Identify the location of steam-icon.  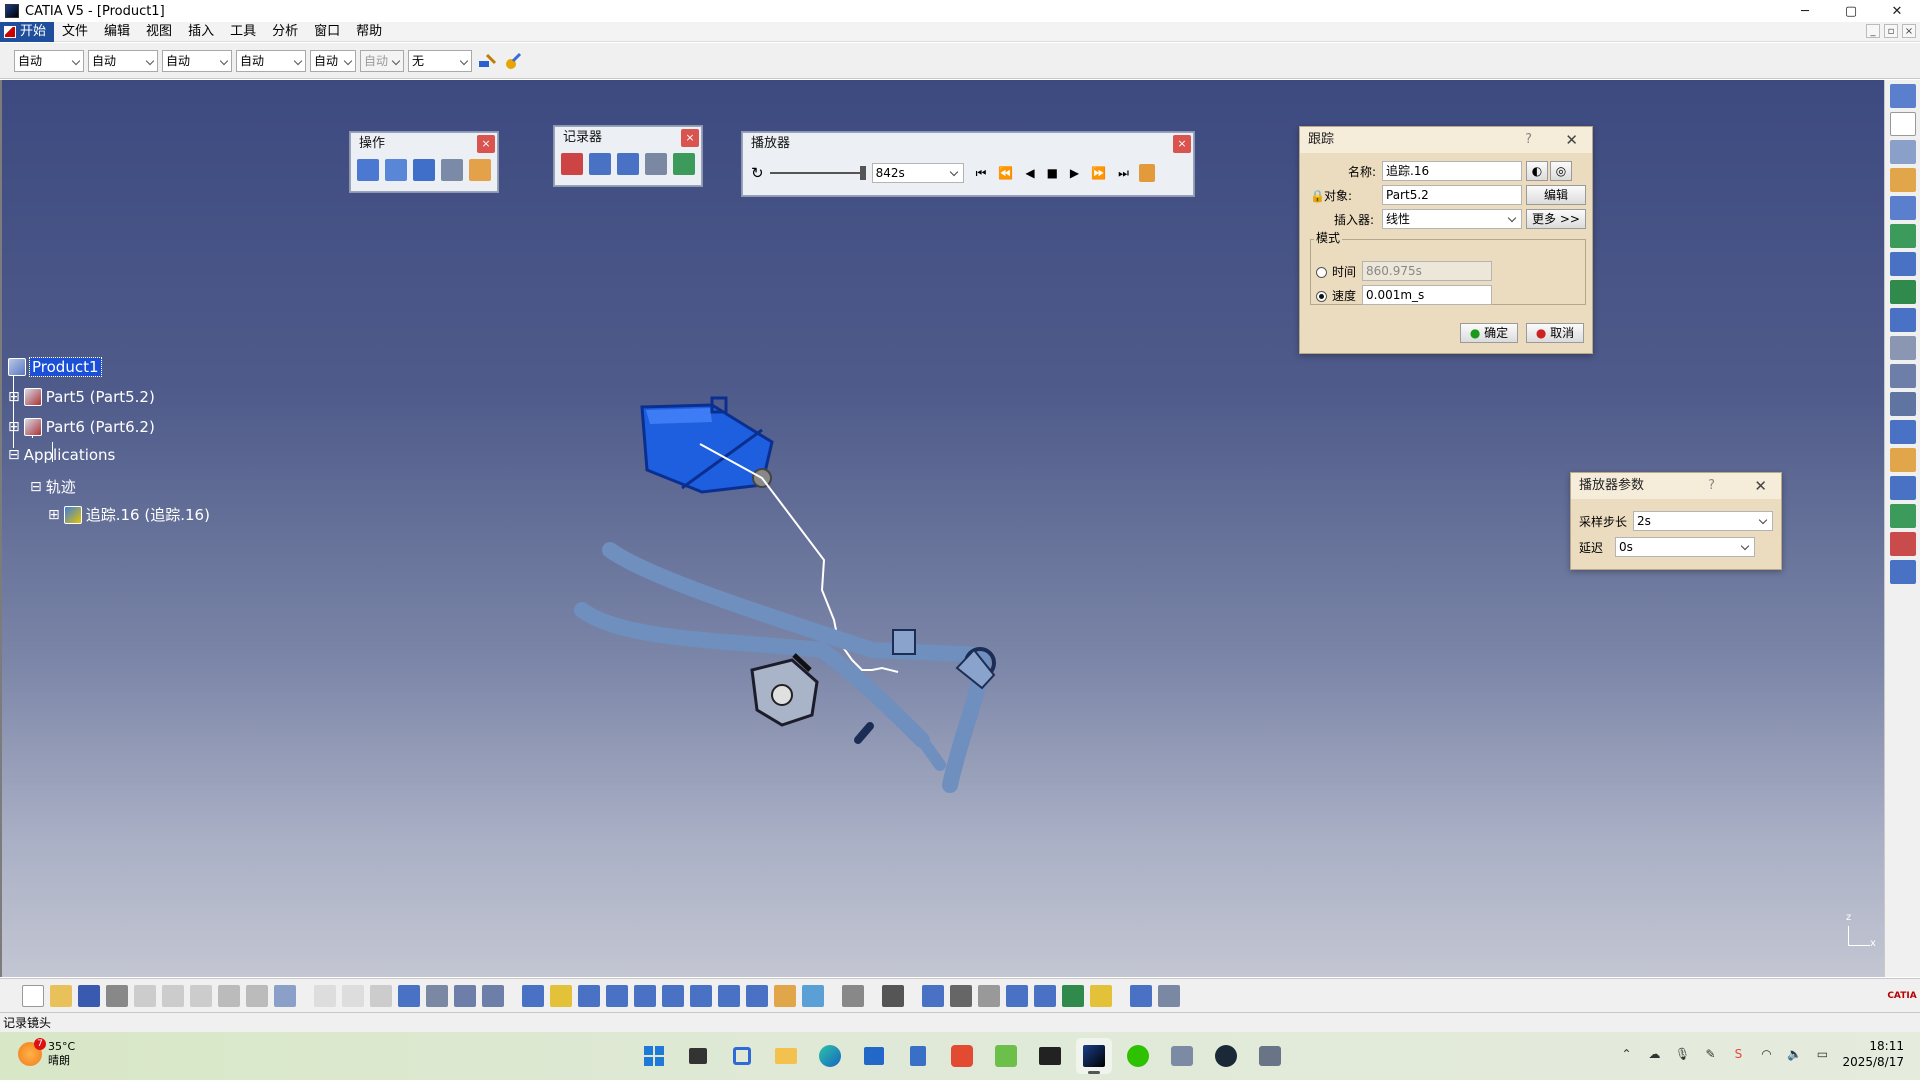
(1226, 1056).